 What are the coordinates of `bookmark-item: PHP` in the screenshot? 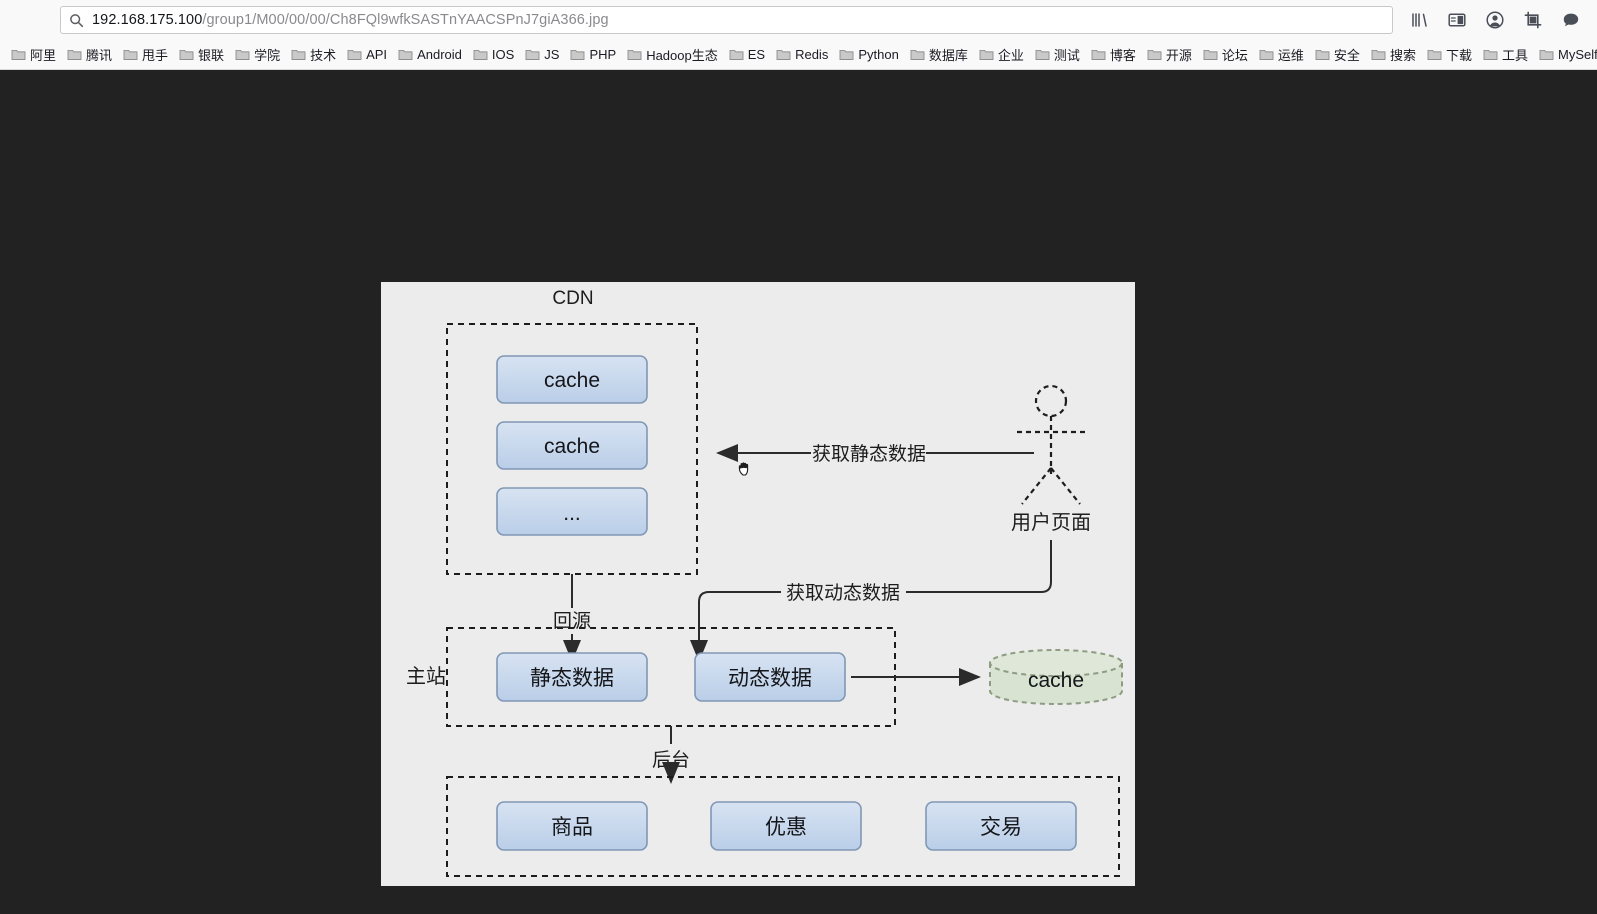 It's located at (593, 54).